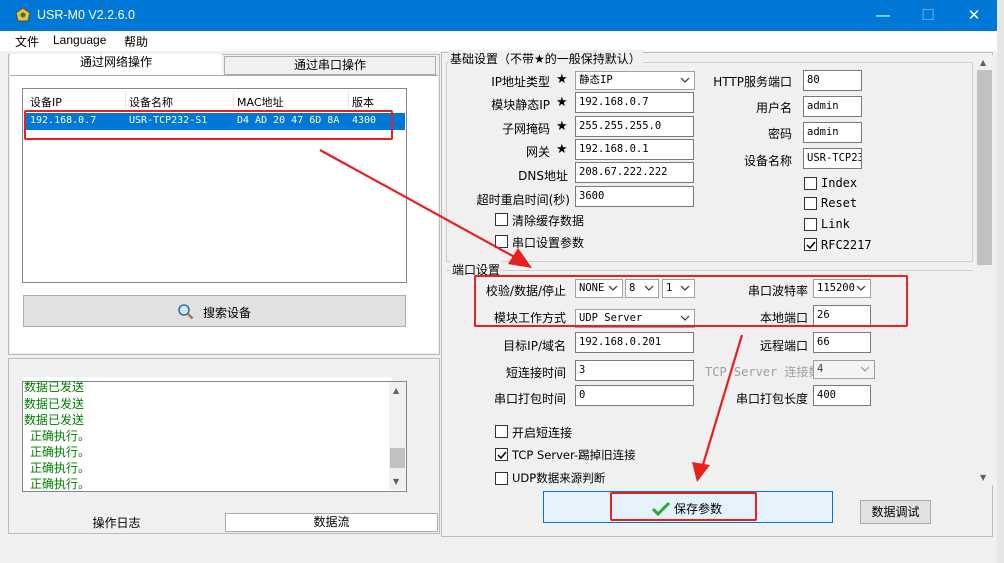  I want to click on dns-label: DNS地址, so click(543, 176).